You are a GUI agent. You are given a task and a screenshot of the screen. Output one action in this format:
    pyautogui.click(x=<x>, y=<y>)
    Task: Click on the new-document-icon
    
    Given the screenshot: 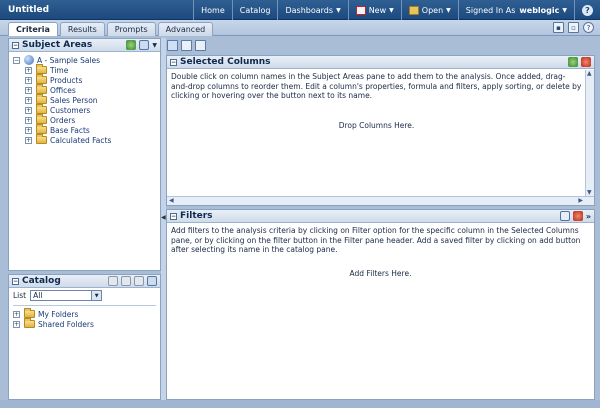 What is the action you would take?
    pyautogui.click(x=360, y=10)
    